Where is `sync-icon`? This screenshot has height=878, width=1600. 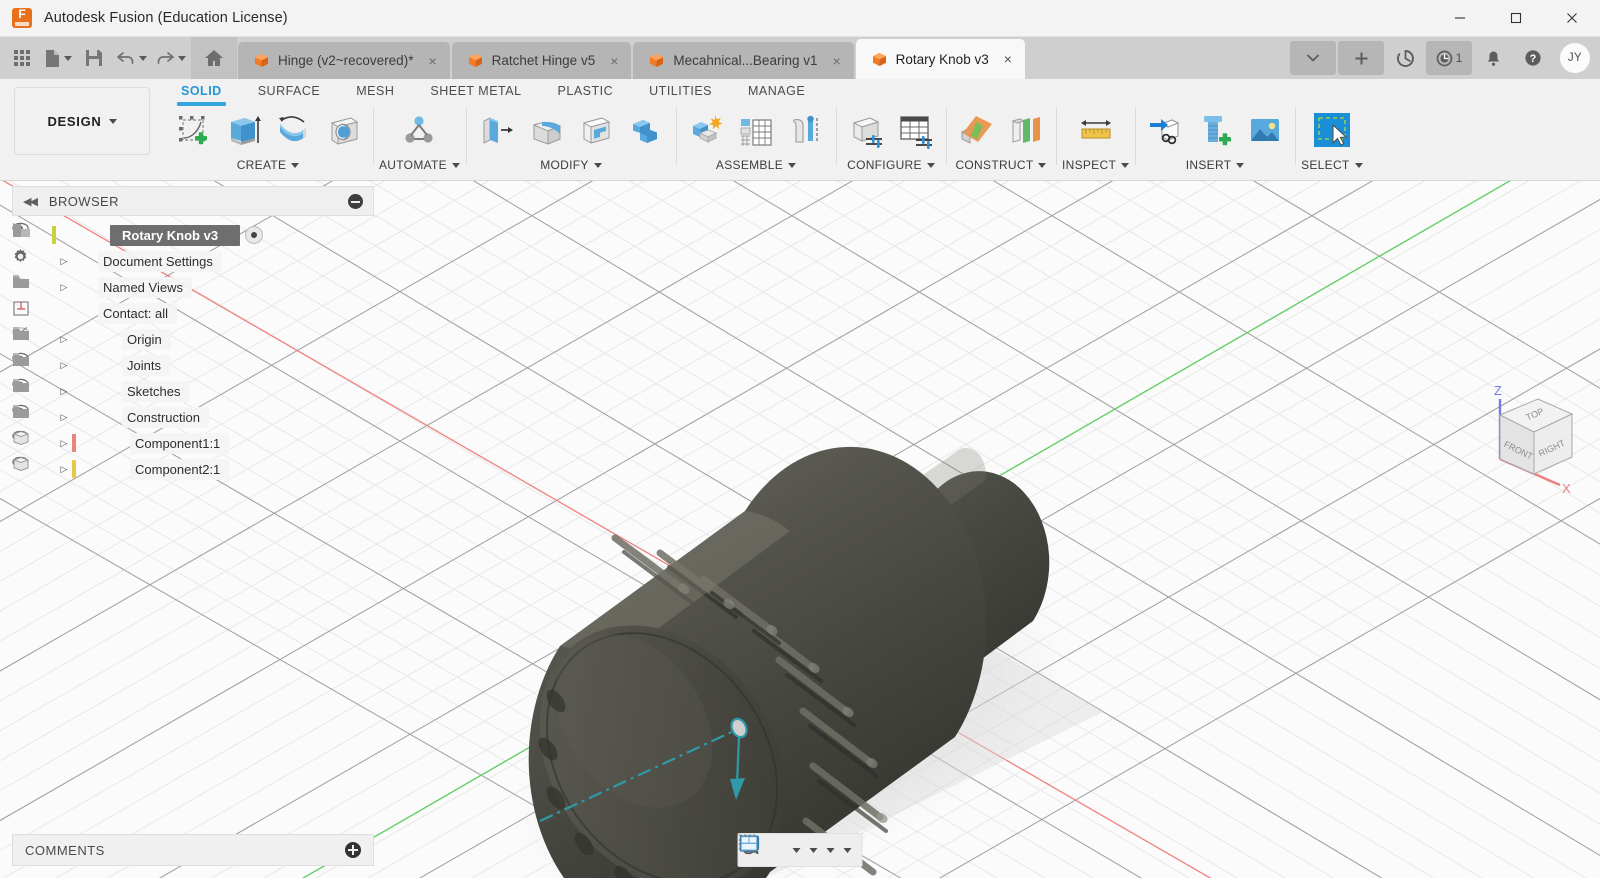 sync-icon is located at coordinates (1405, 58).